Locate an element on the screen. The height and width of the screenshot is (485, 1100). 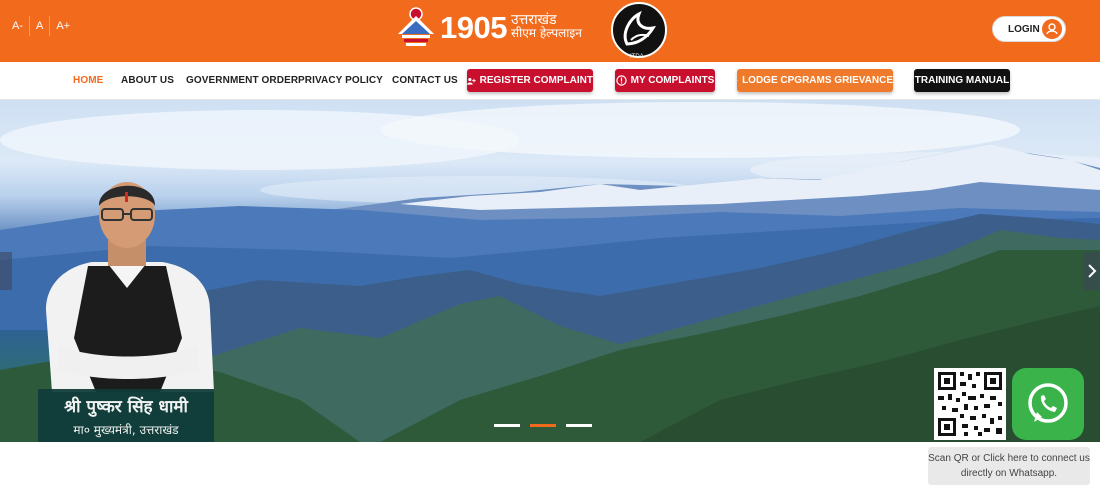
brand-hindi-line2: सीएम हेल्पलाइन is located at coordinates (546, 33).